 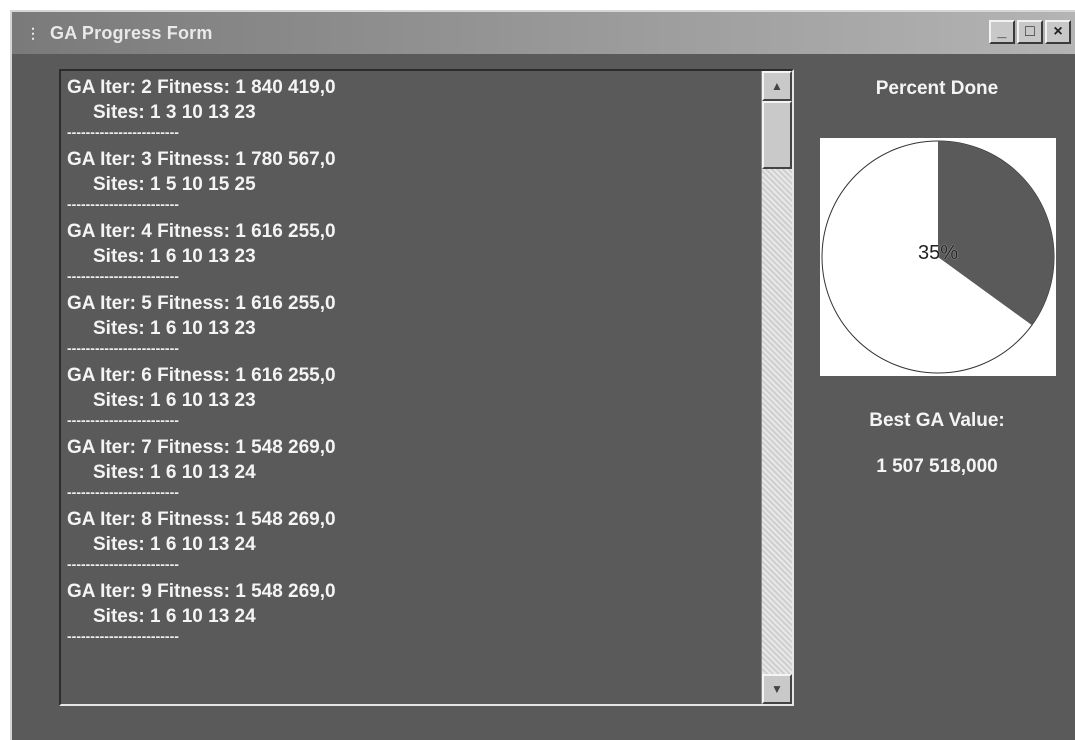 I want to click on scroll-up-button: ▲, so click(x=777, y=86).